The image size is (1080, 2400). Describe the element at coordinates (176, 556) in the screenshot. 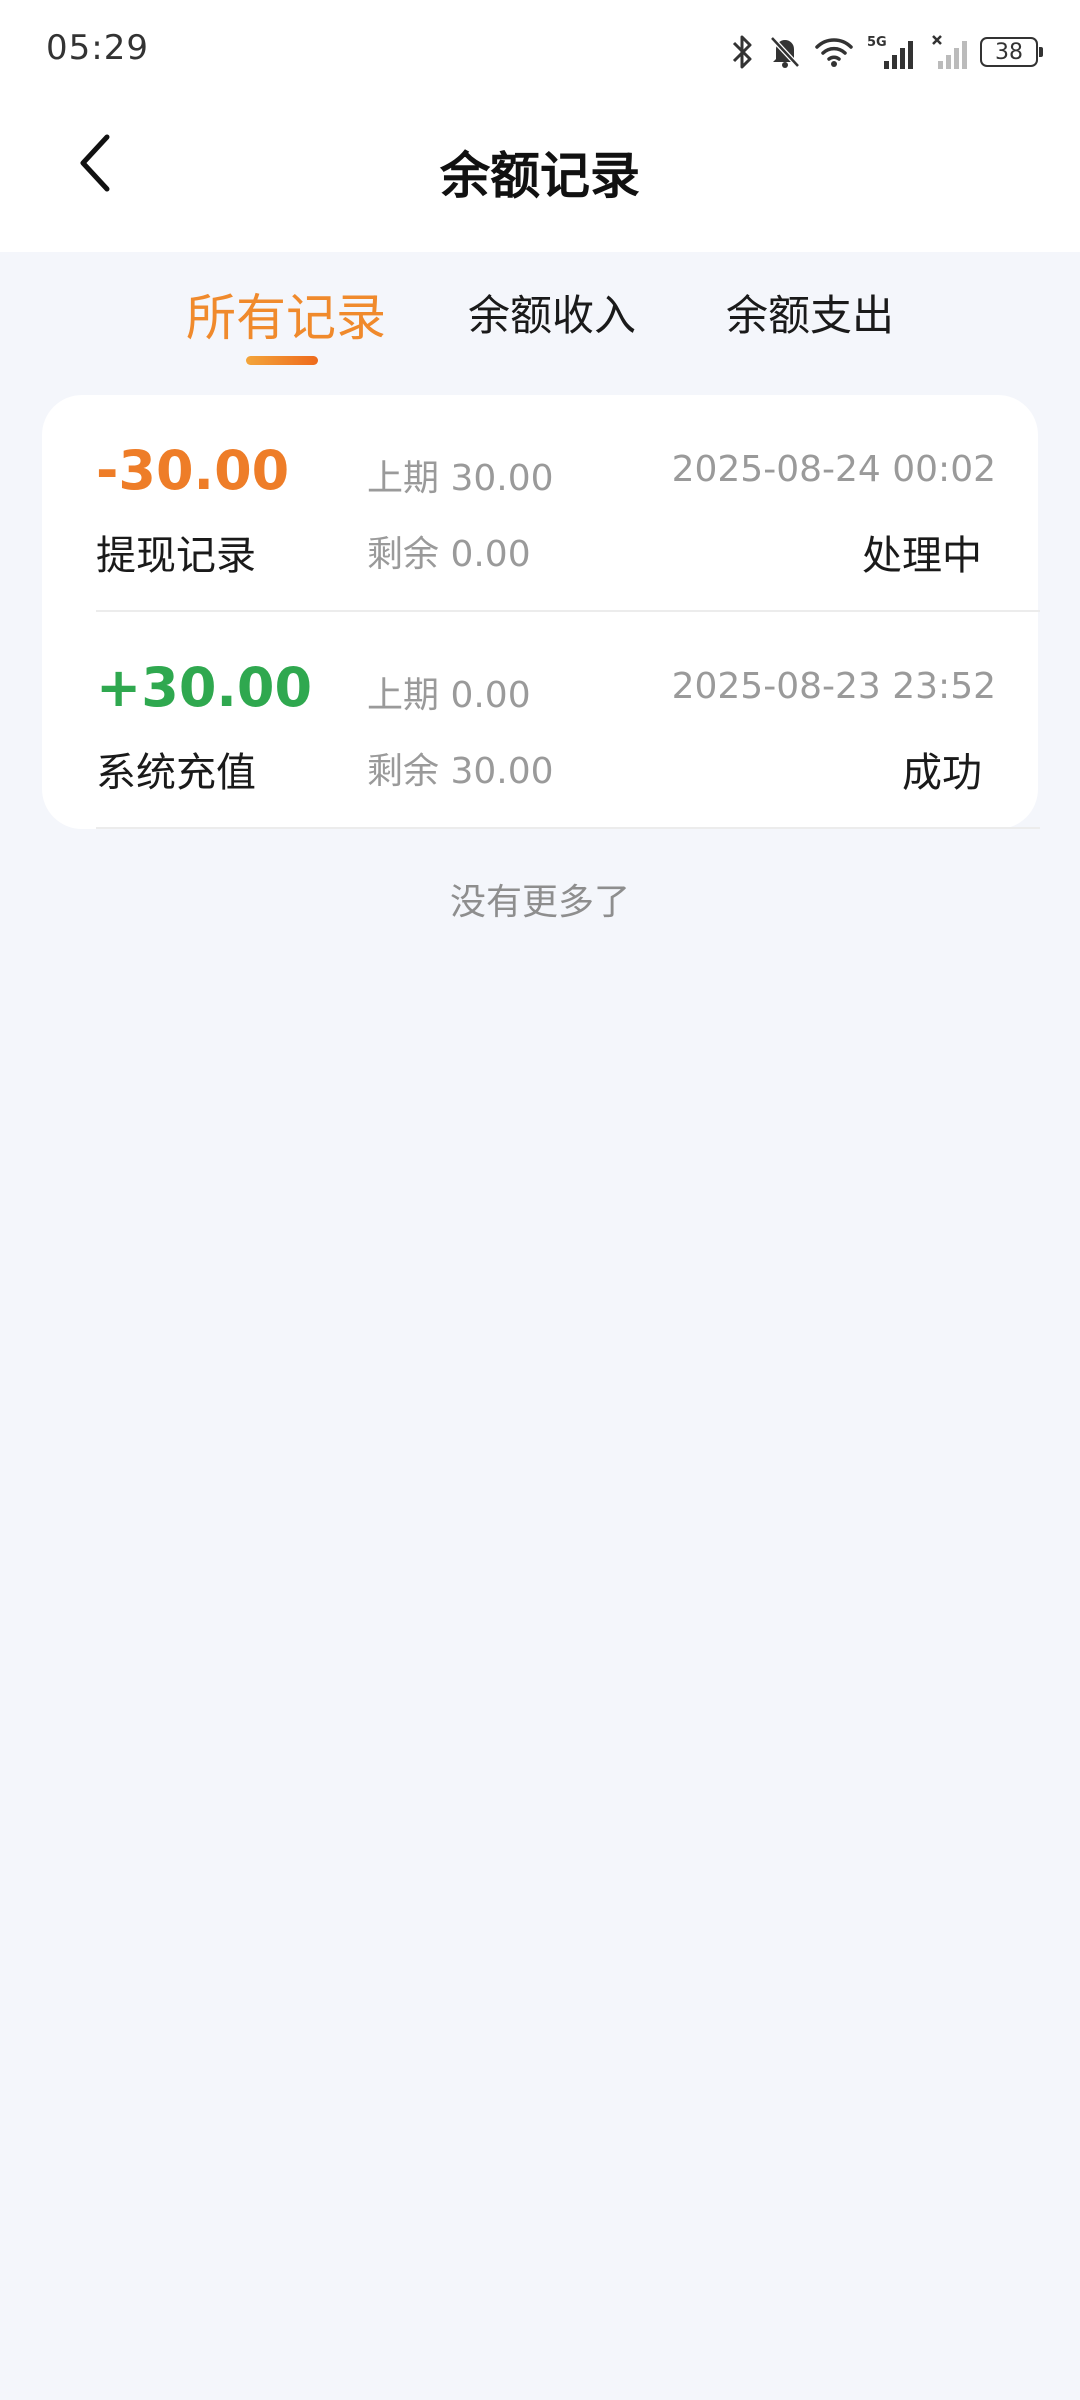

I see `record-type: 提现记录` at that location.